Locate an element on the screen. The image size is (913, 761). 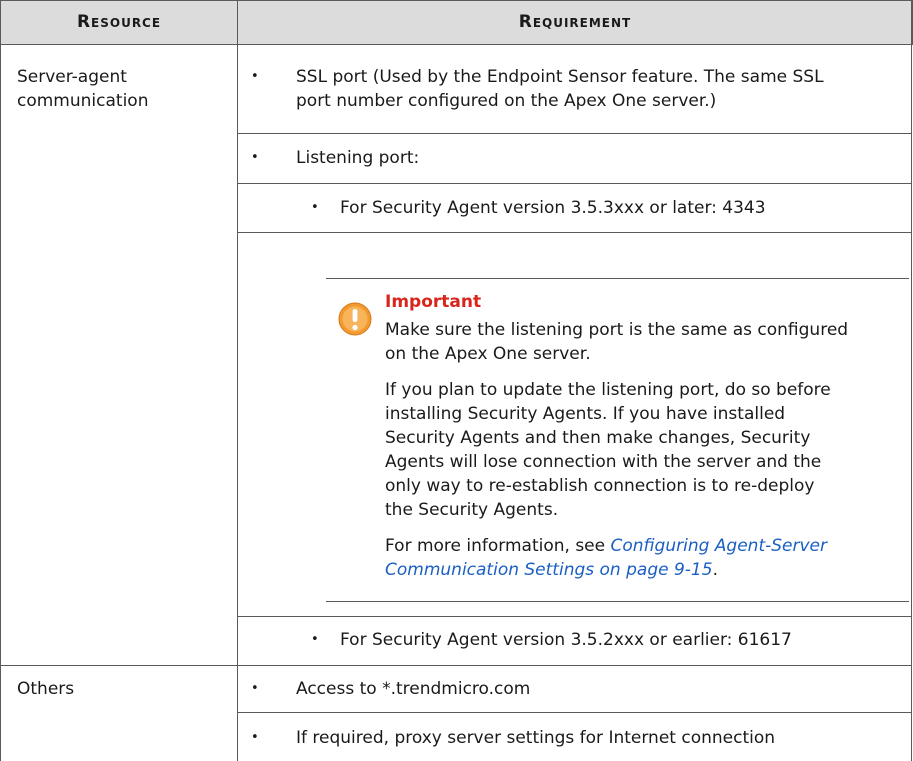
resource-label: Others is located at coordinates (46, 689).